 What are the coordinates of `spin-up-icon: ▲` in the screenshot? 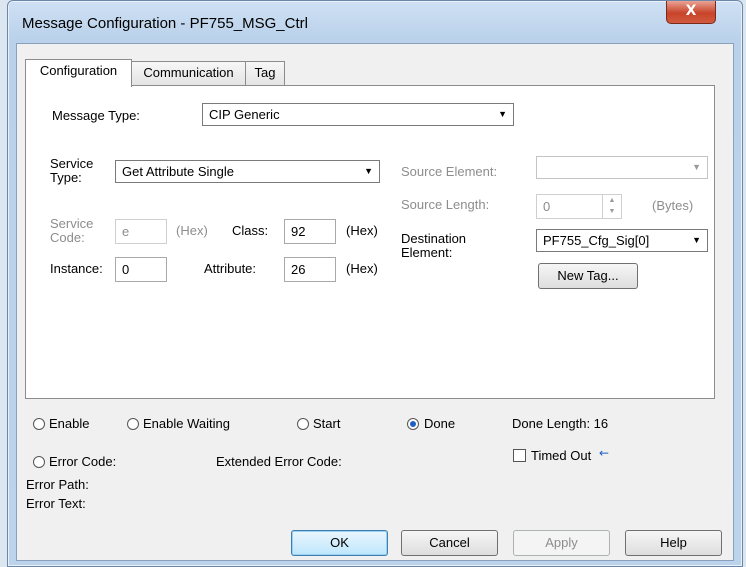 It's located at (612, 200).